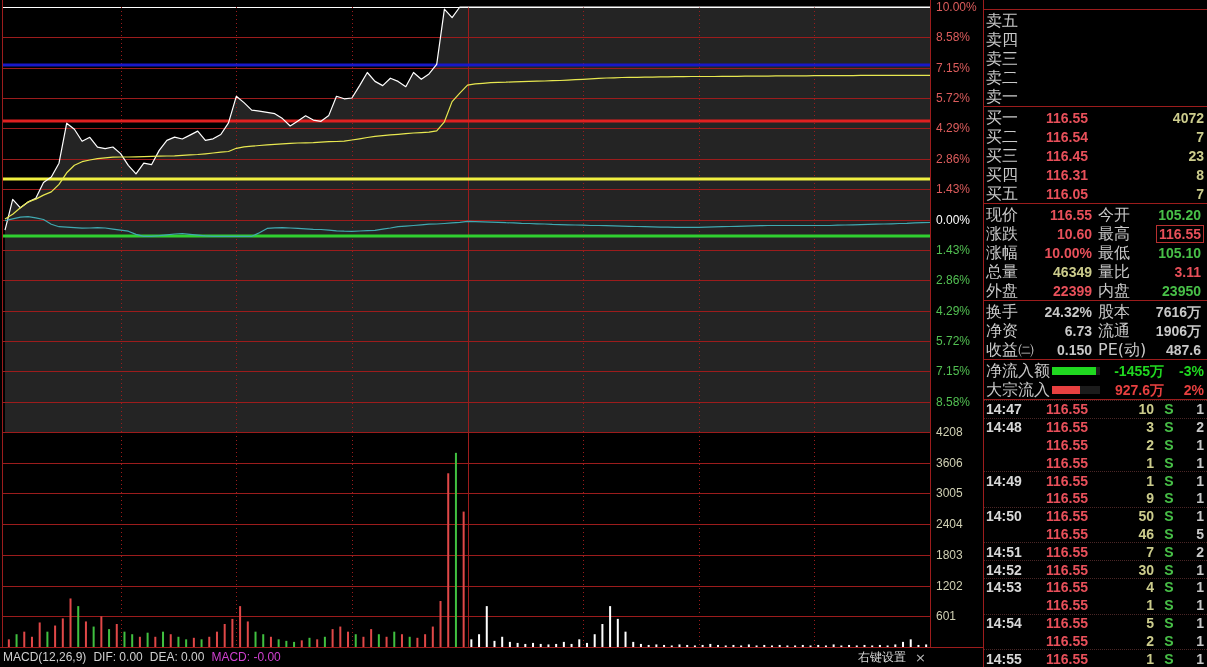 The height and width of the screenshot is (667, 1207). Describe the element at coordinates (1002, 271) in the screenshot. I see `quote-label: 总量` at that location.